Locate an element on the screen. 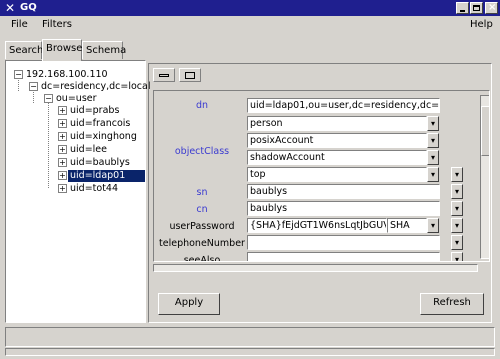 The width and height of the screenshot is (500, 359). status-bar is located at coordinates (250, 337).